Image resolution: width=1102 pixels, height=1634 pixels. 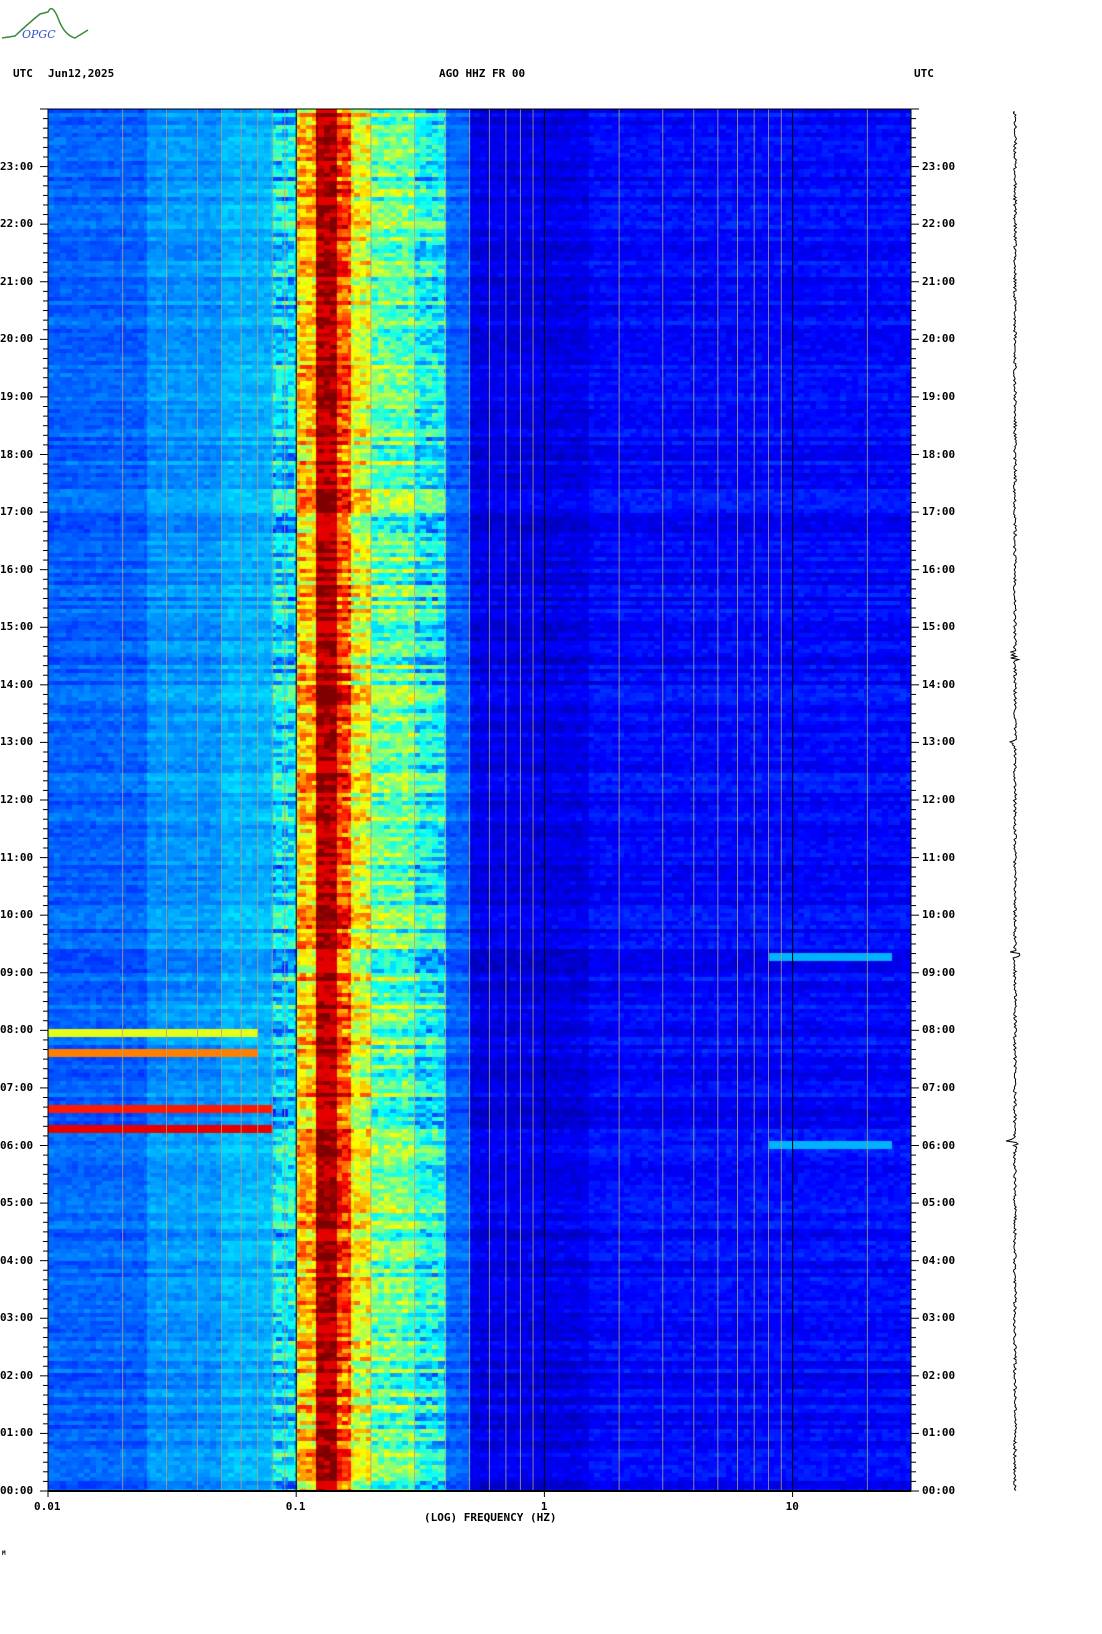 I want to click on y-tick-label-right: 07:00, so click(x=939, y=1087).